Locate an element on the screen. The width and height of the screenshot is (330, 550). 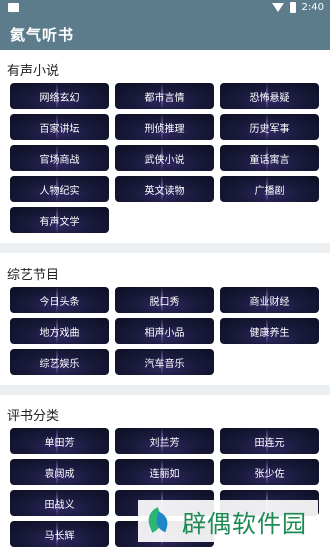
notification-icon is located at coordinates (13, 7).